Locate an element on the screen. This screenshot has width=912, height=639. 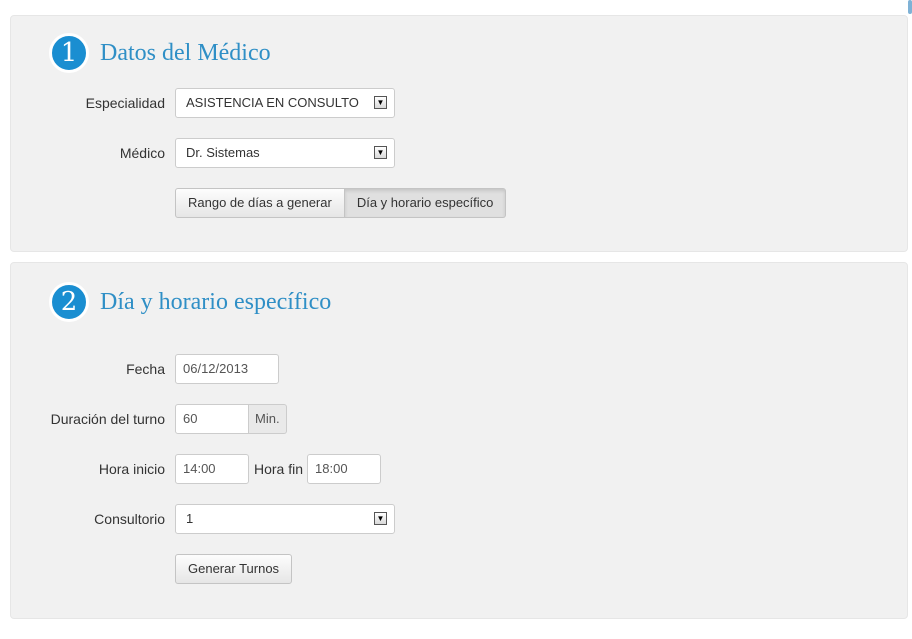
medico-label: Médico is located at coordinates (142, 153).